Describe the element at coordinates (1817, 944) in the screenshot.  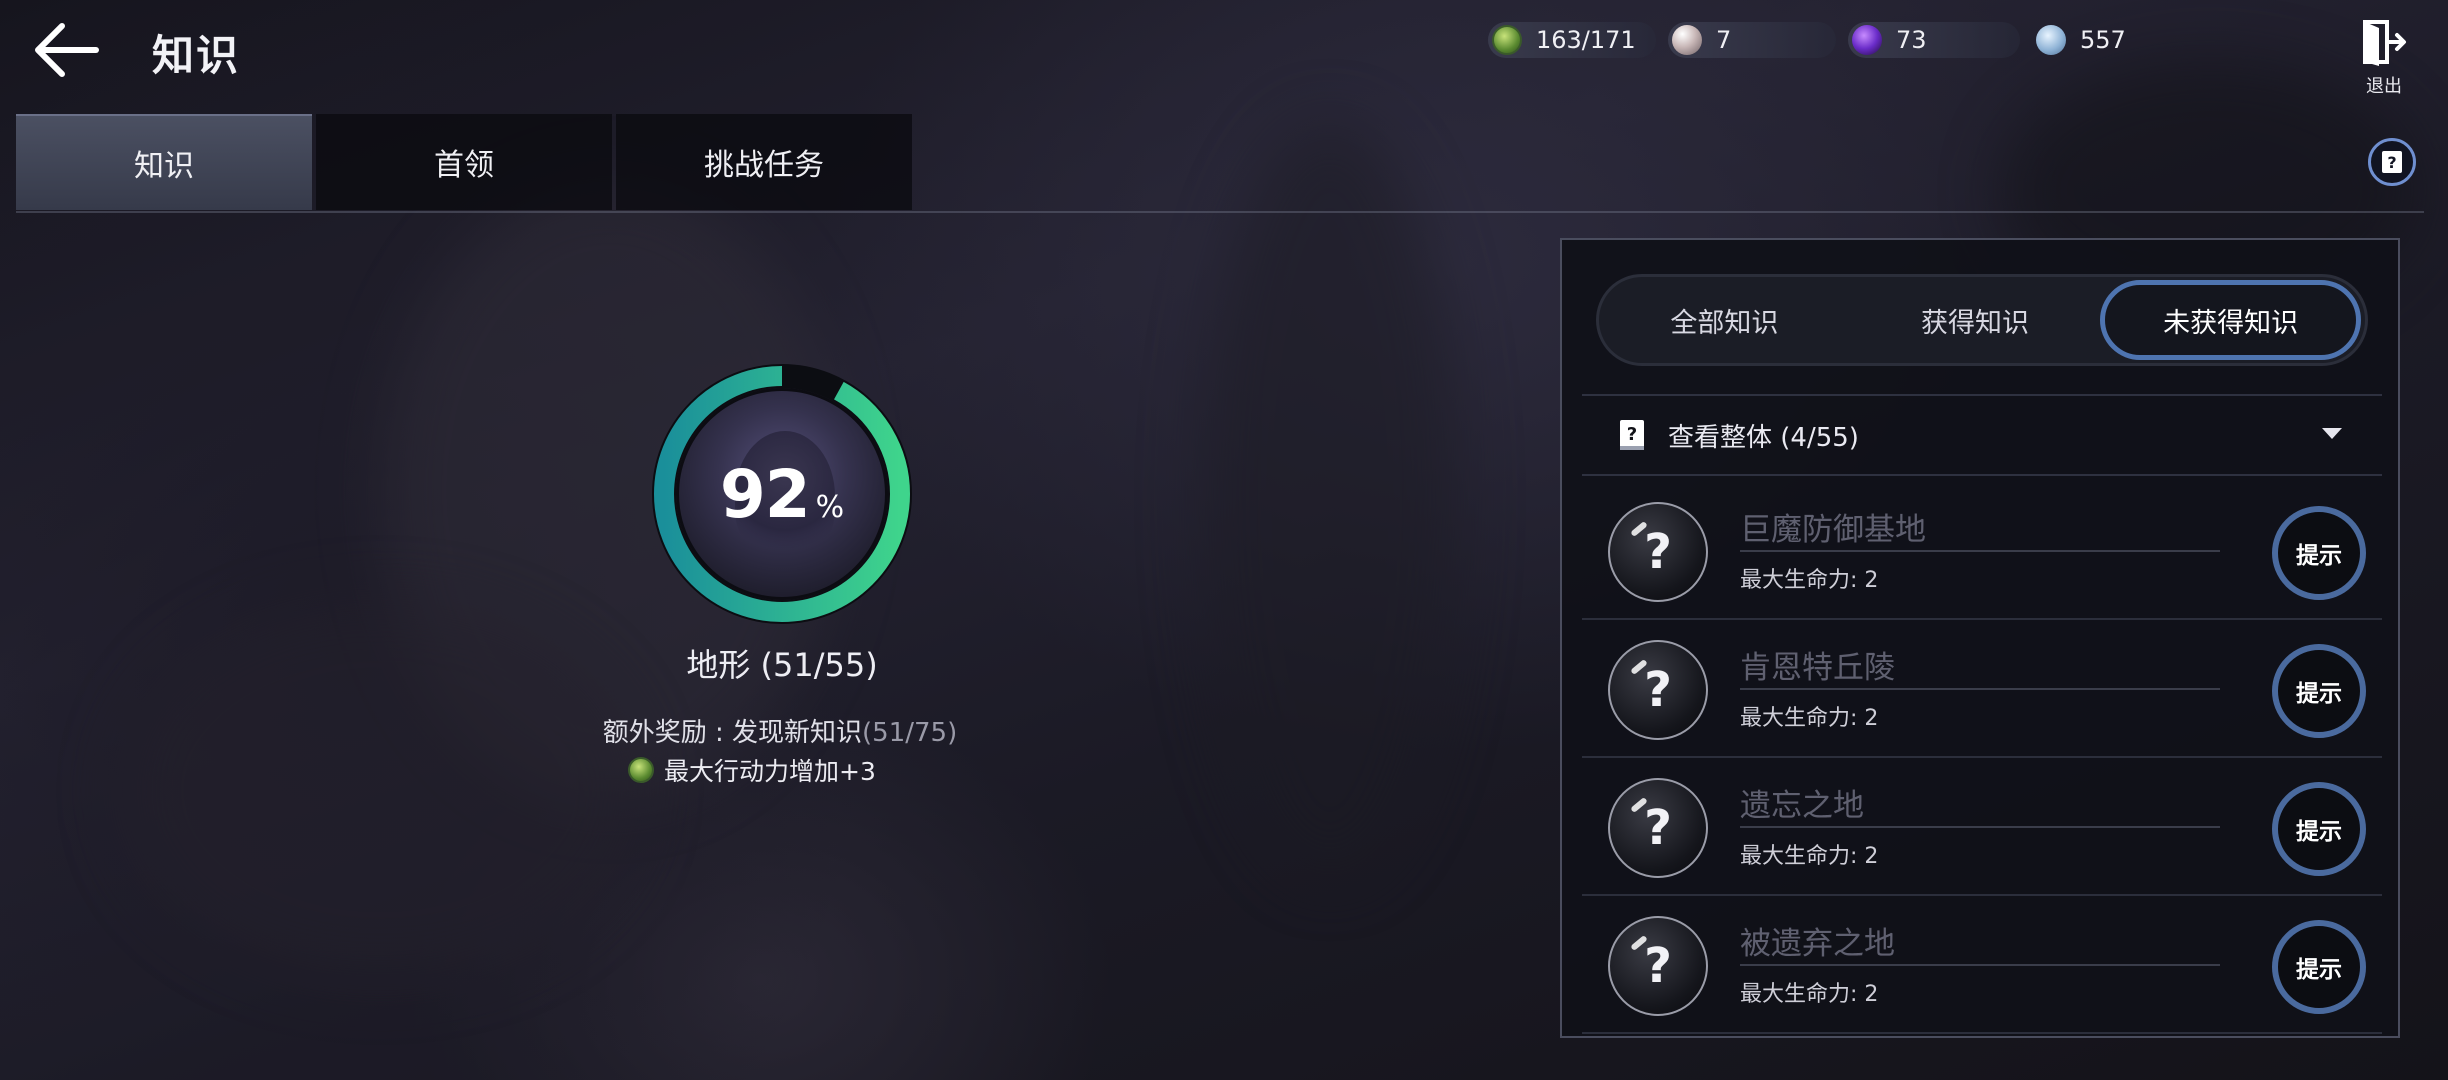
I see `item-name: 被遗弃之地` at that location.